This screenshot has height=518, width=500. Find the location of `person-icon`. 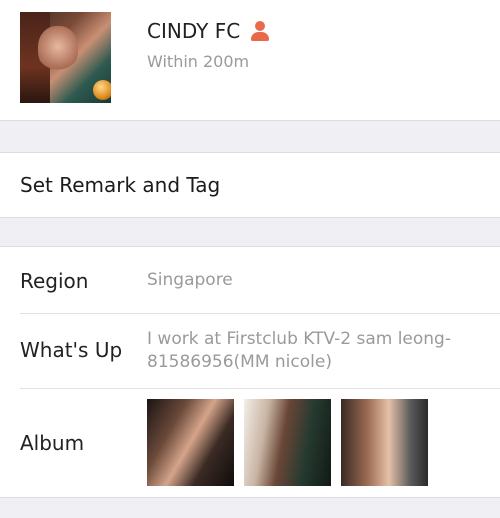

person-icon is located at coordinates (260, 31).